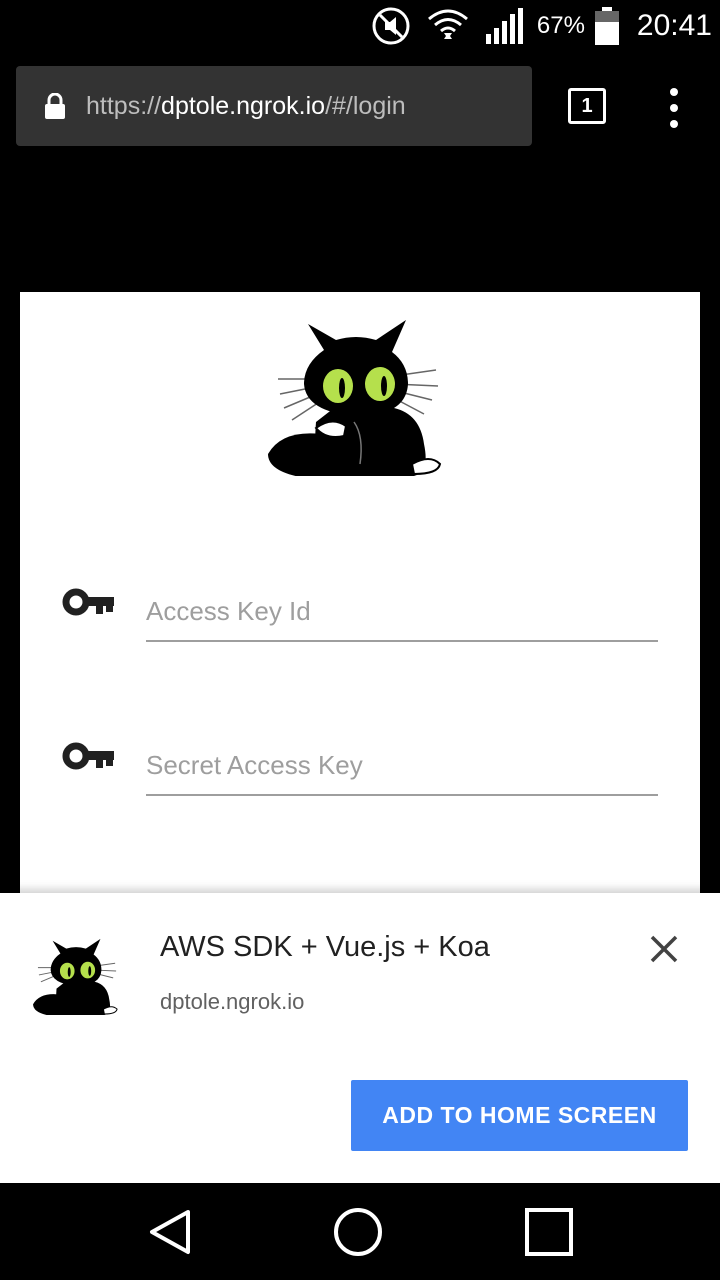 This screenshot has width=720, height=1280. I want to click on cat-logo, so click(360, 392).